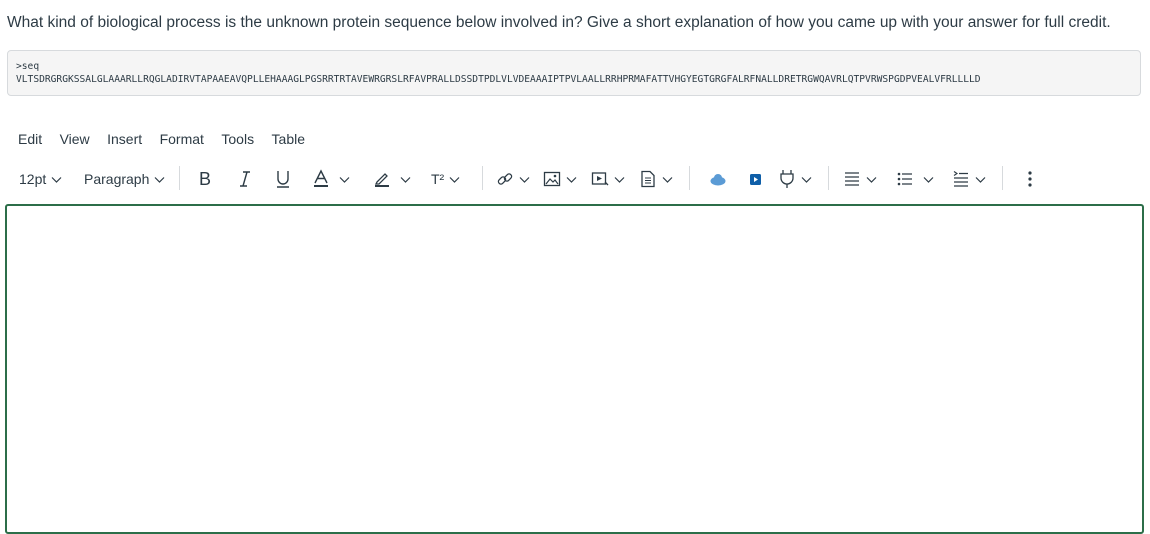 The image size is (1150, 534). I want to click on menu-tools: Tools, so click(237, 139).